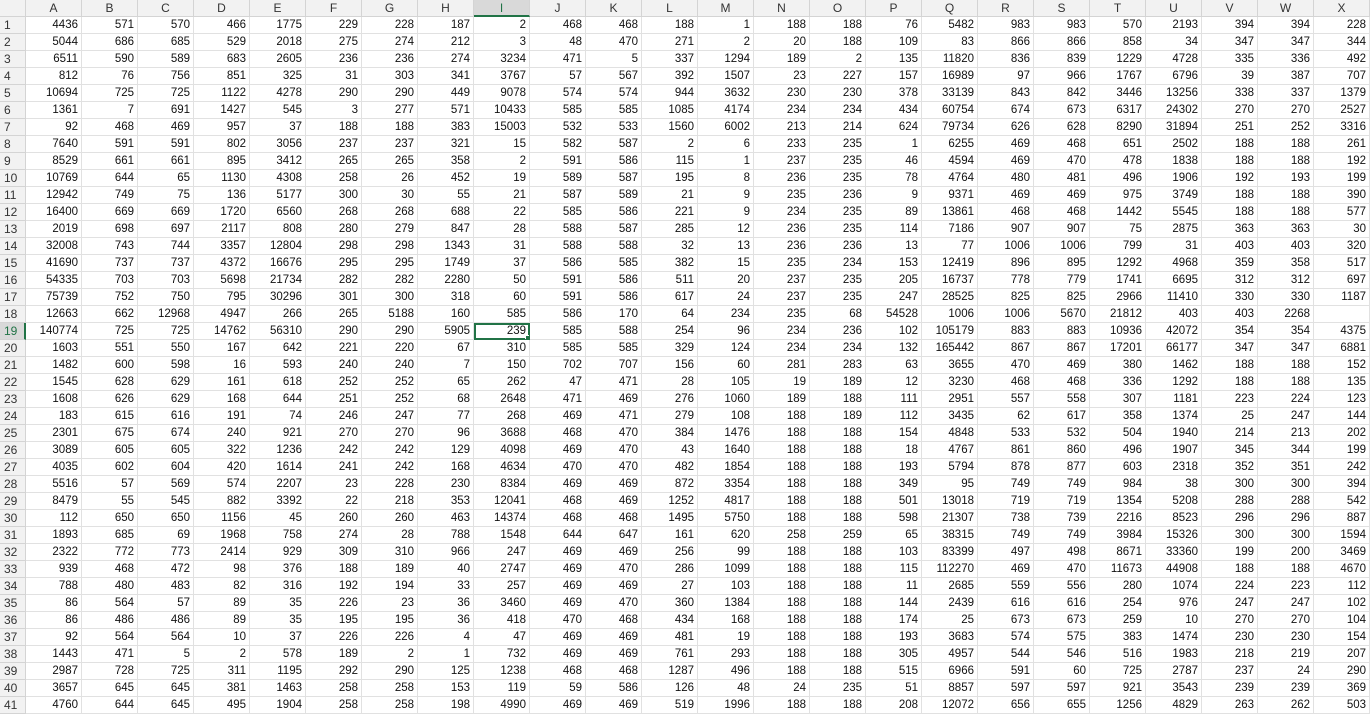 Image resolution: width=1372 pixels, height=718 pixels. What do you see at coordinates (54, 297) in the screenshot?
I see `grid-cell: 75739` at bounding box center [54, 297].